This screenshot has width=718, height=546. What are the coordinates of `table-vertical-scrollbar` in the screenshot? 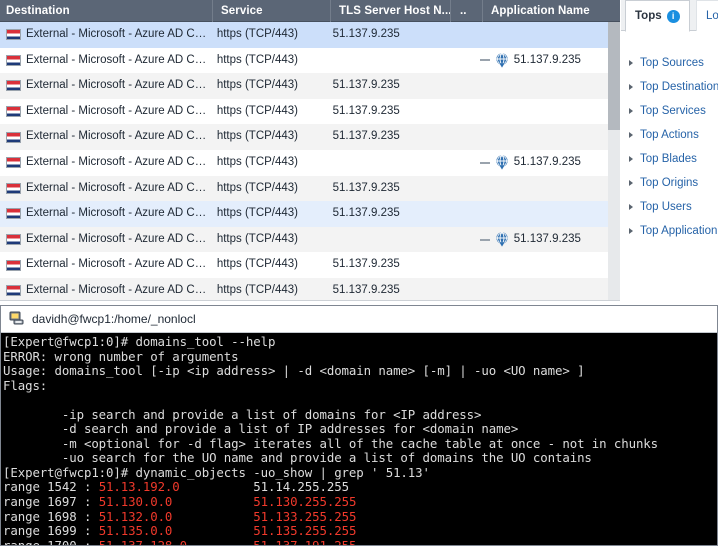 It's located at (614, 163).